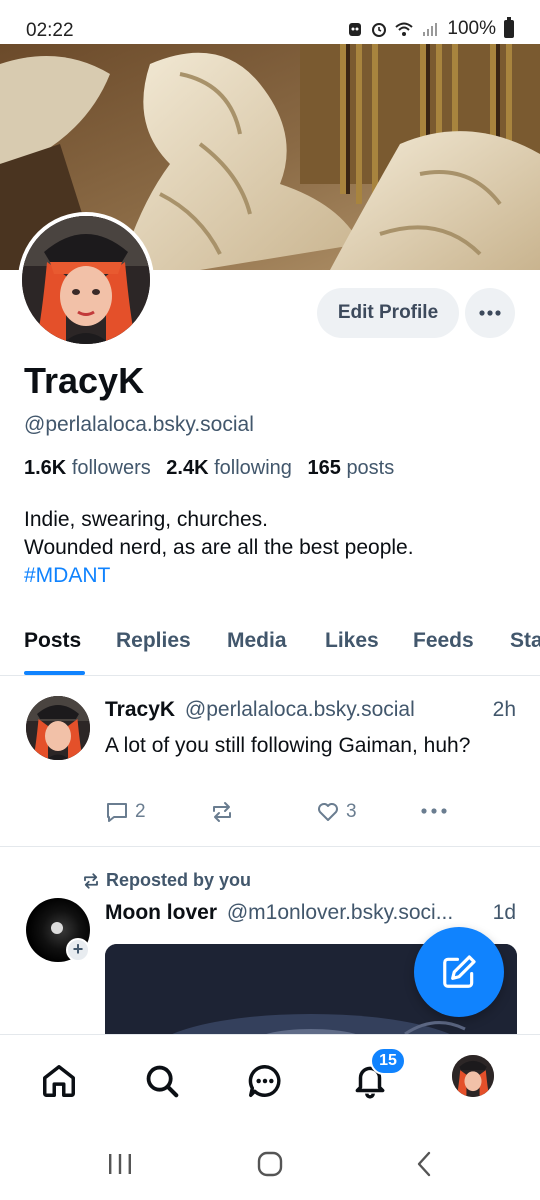 This screenshot has height=1200, width=540. What do you see at coordinates (355, 29) in the screenshot?
I see `notification-icon` at bounding box center [355, 29].